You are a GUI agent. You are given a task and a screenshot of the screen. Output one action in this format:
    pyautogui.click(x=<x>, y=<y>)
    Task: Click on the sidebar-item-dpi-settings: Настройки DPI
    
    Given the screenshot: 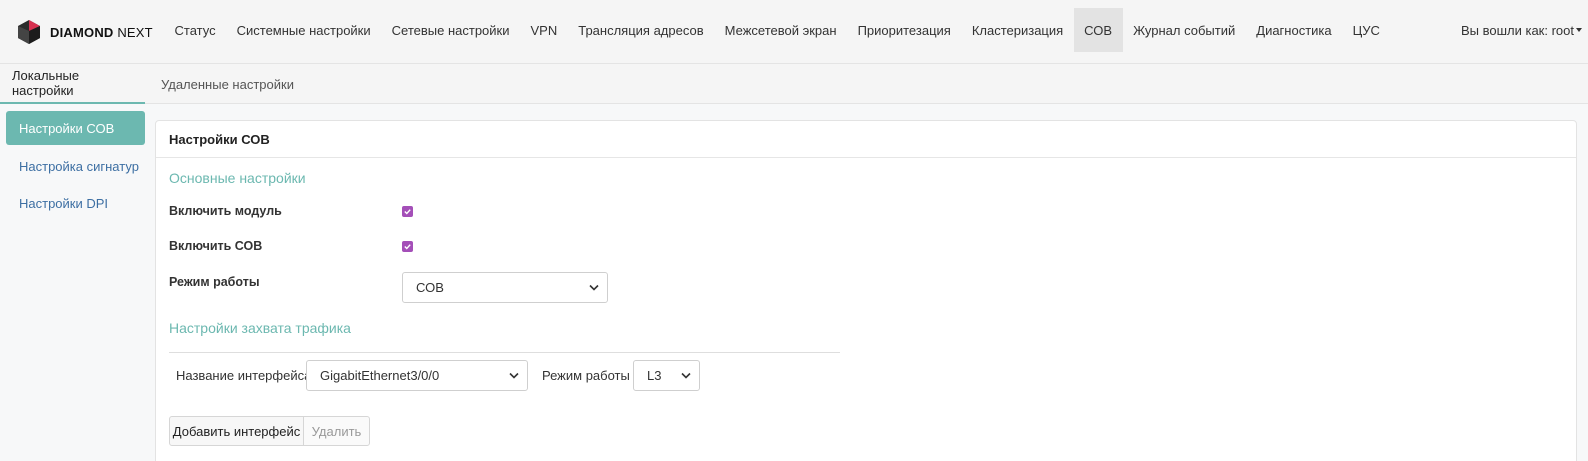 What is the action you would take?
    pyautogui.click(x=75, y=203)
    